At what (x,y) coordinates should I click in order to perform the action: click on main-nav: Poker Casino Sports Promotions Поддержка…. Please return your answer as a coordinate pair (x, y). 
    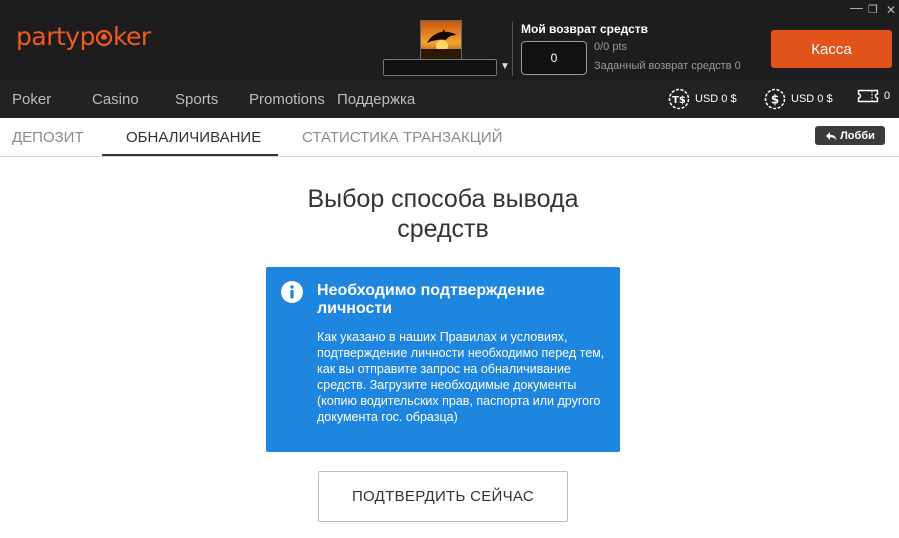
    Looking at the image, I should click on (449, 99).